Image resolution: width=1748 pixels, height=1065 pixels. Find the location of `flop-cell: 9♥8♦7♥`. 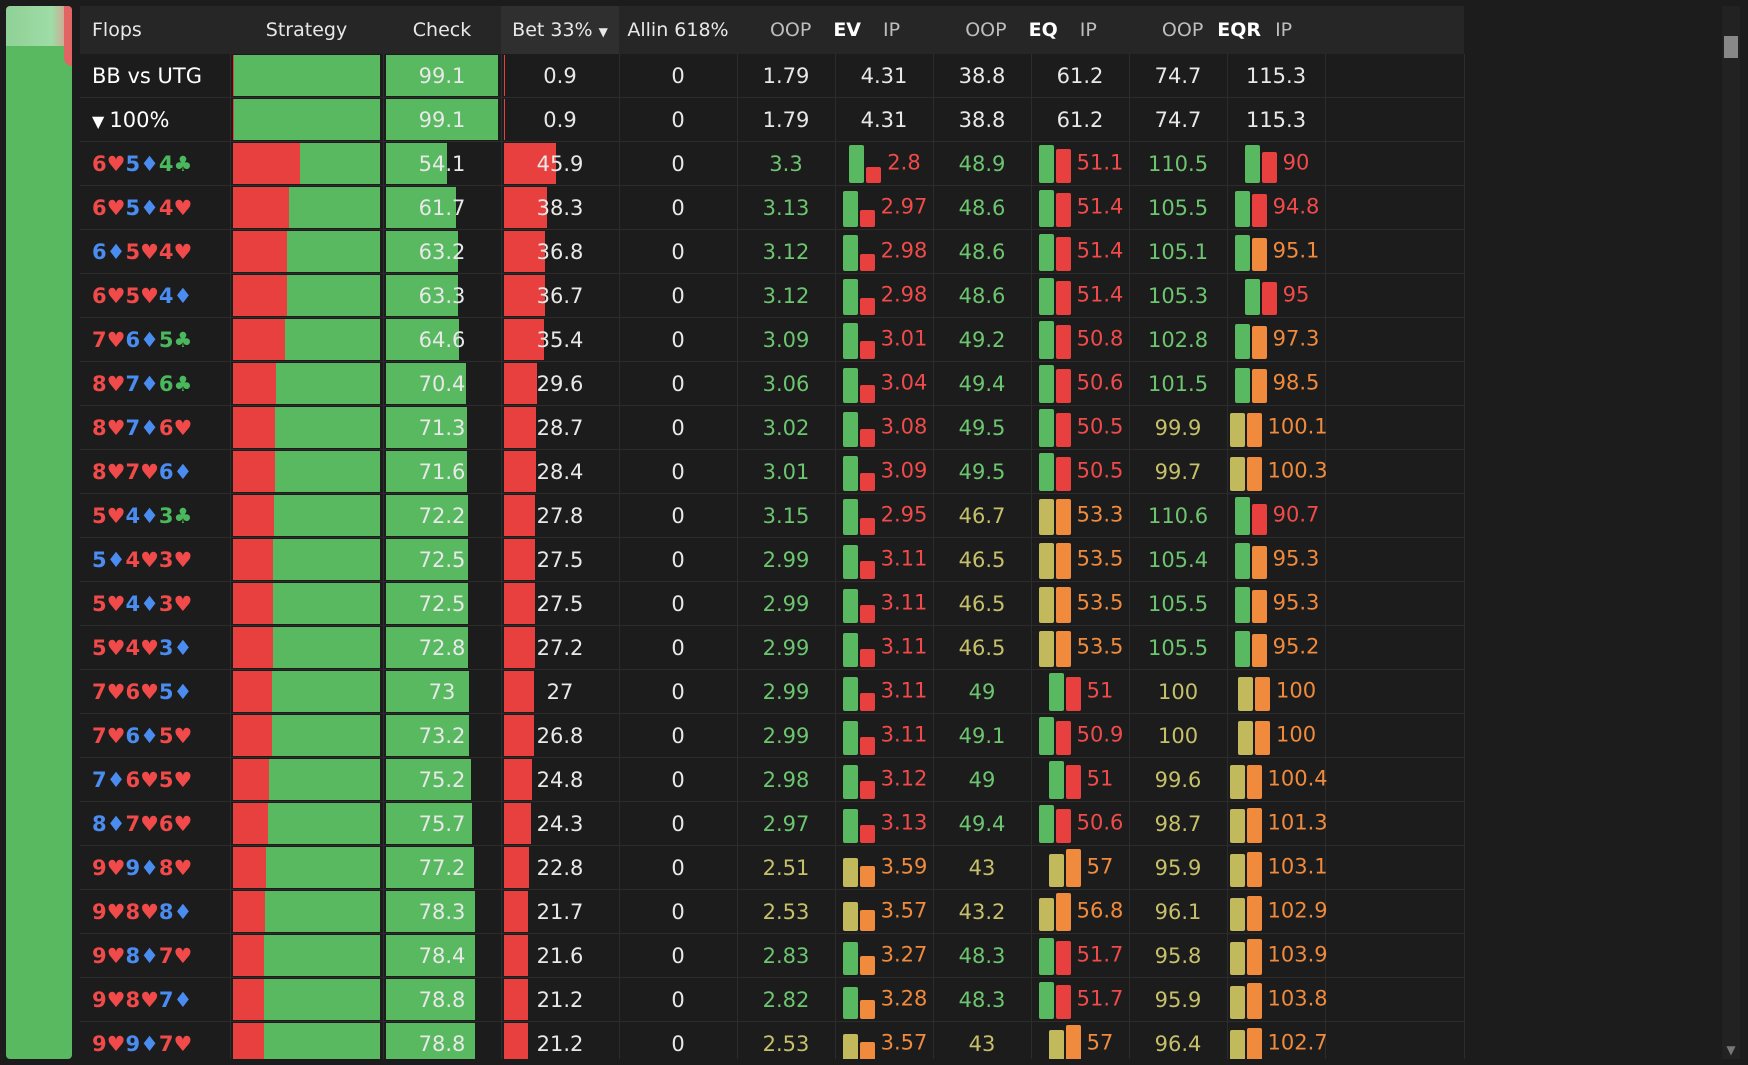

flop-cell: 9♥8♦7♥ is located at coordinates (155, 955).